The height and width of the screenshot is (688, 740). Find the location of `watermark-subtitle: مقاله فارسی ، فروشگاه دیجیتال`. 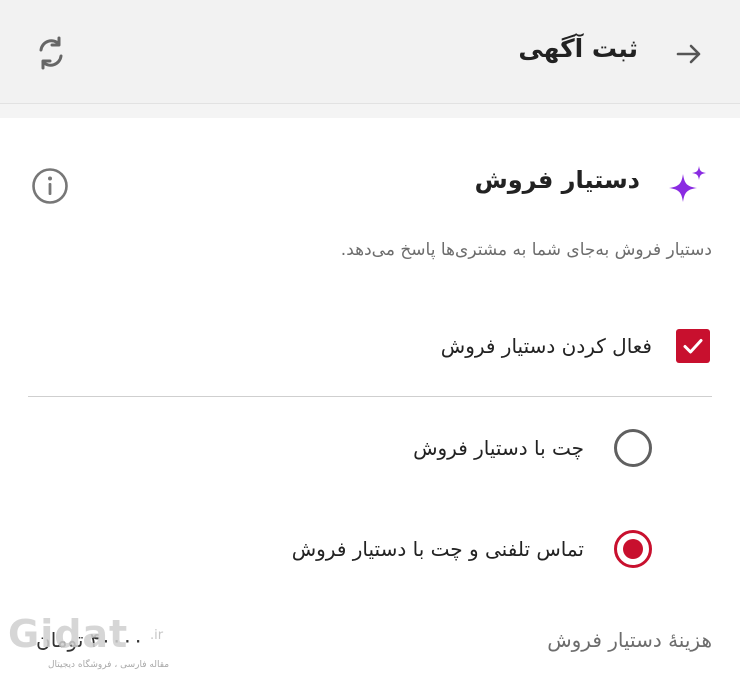

watermark-subtitle: مقاله فارسی ، فروشگاه دیجیتال is located at coordinates (109, 665).